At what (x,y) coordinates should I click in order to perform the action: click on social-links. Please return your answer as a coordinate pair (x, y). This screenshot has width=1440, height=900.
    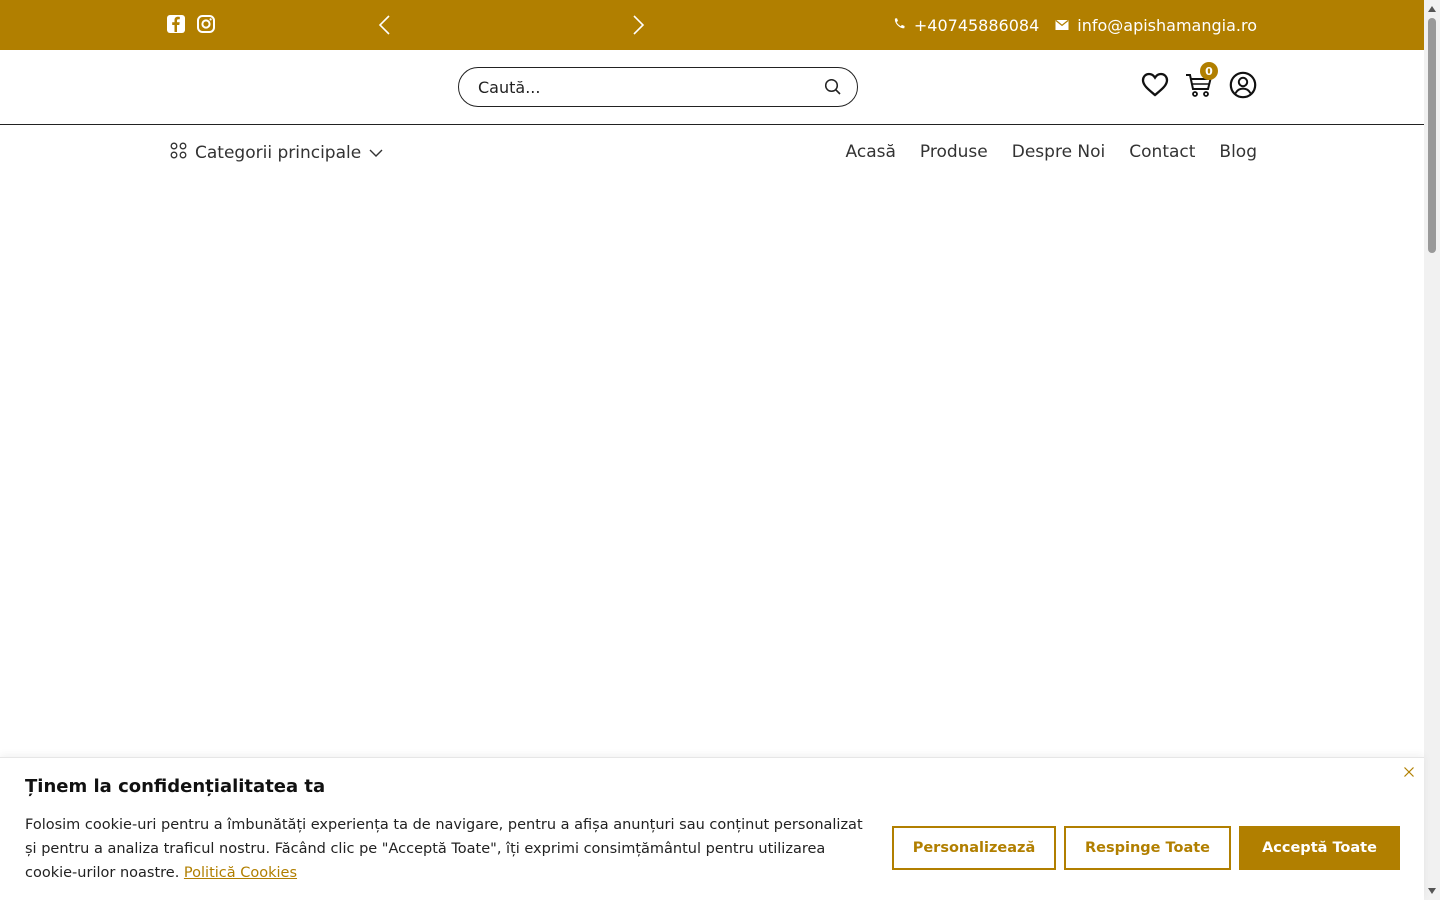
    Looking at the image, I should click on (191, 24).